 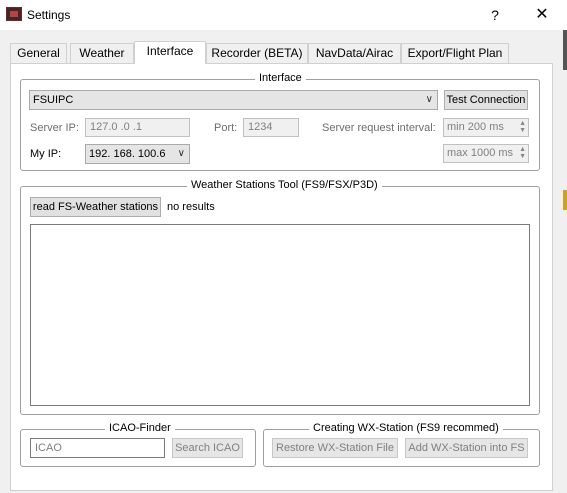 I want to click on test-connection-button: Test Connection, so click(x=486, y=100).